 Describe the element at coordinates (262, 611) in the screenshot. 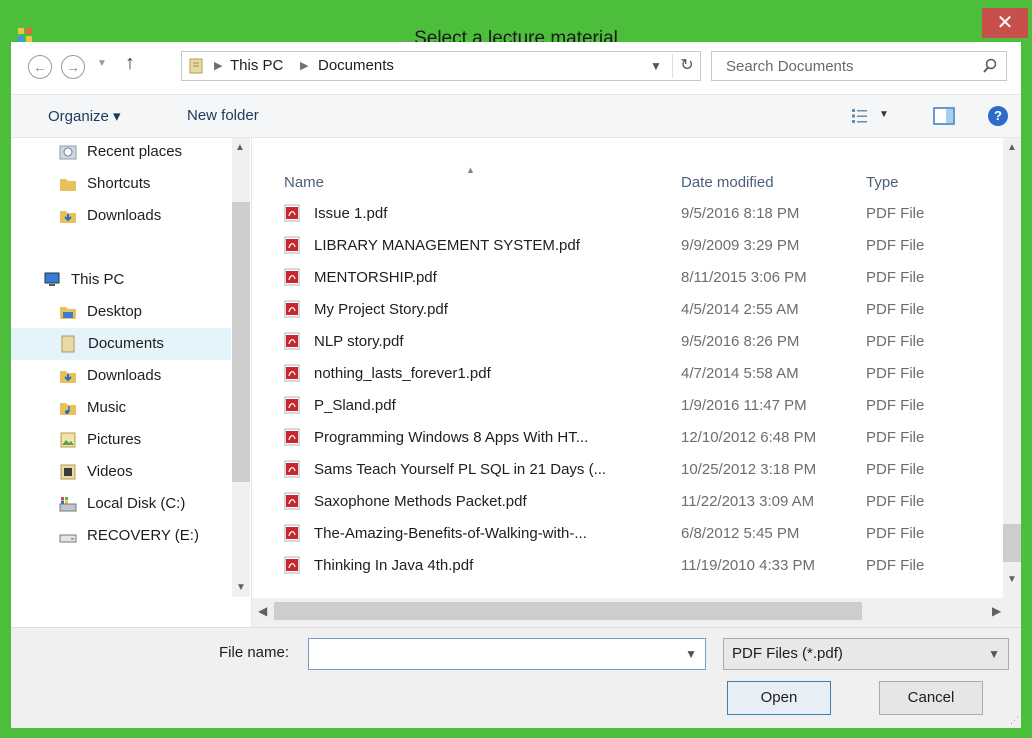

I see `scroll-left-icon: ◀` at that location.